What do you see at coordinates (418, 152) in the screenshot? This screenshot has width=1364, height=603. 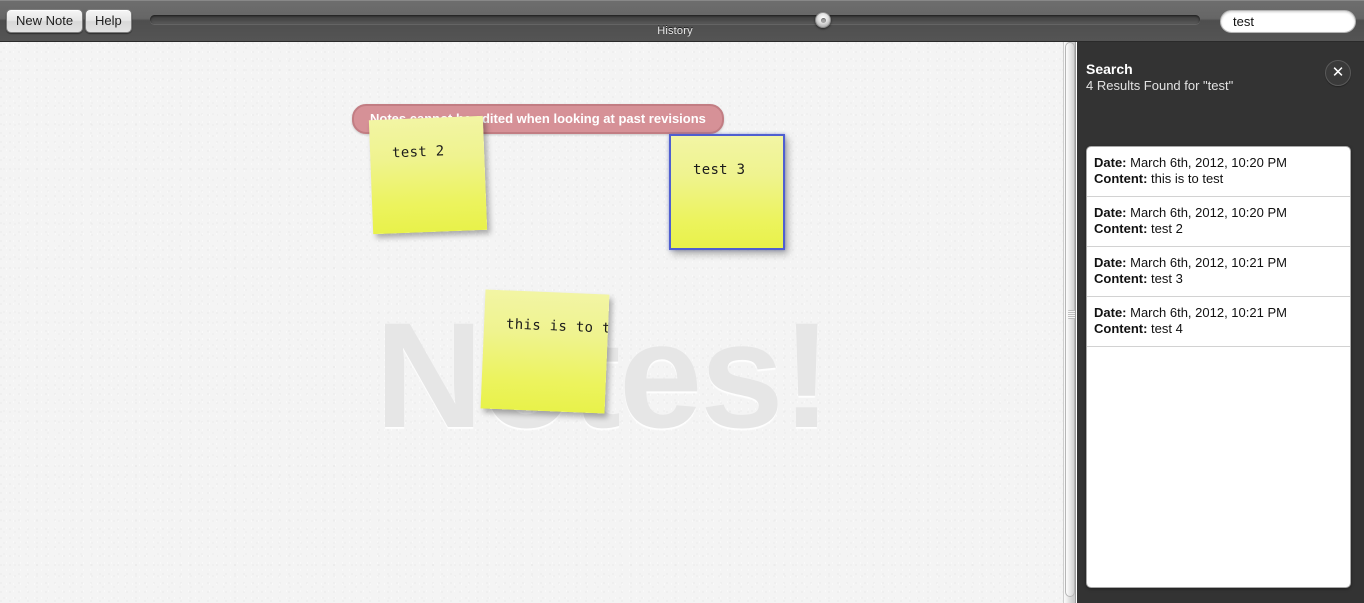 I see `sticky-note-text: test 2` at bounding box center [418, 152].